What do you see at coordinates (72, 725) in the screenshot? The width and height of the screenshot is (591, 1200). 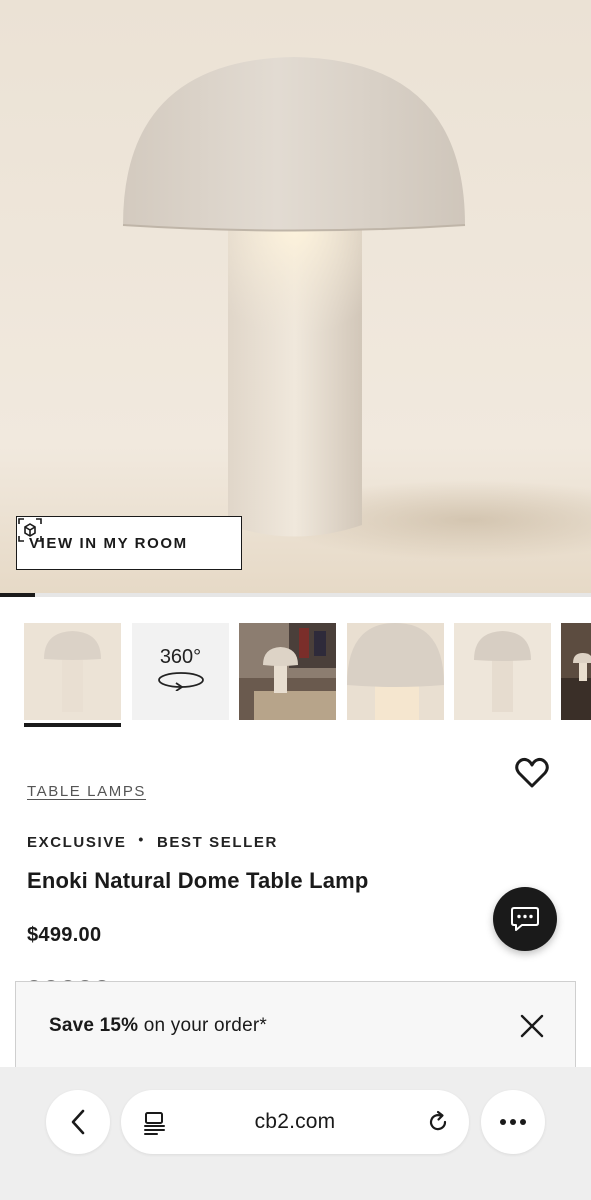 I see `thumbnail-selected-indicator` at bounding box center [72, 725].